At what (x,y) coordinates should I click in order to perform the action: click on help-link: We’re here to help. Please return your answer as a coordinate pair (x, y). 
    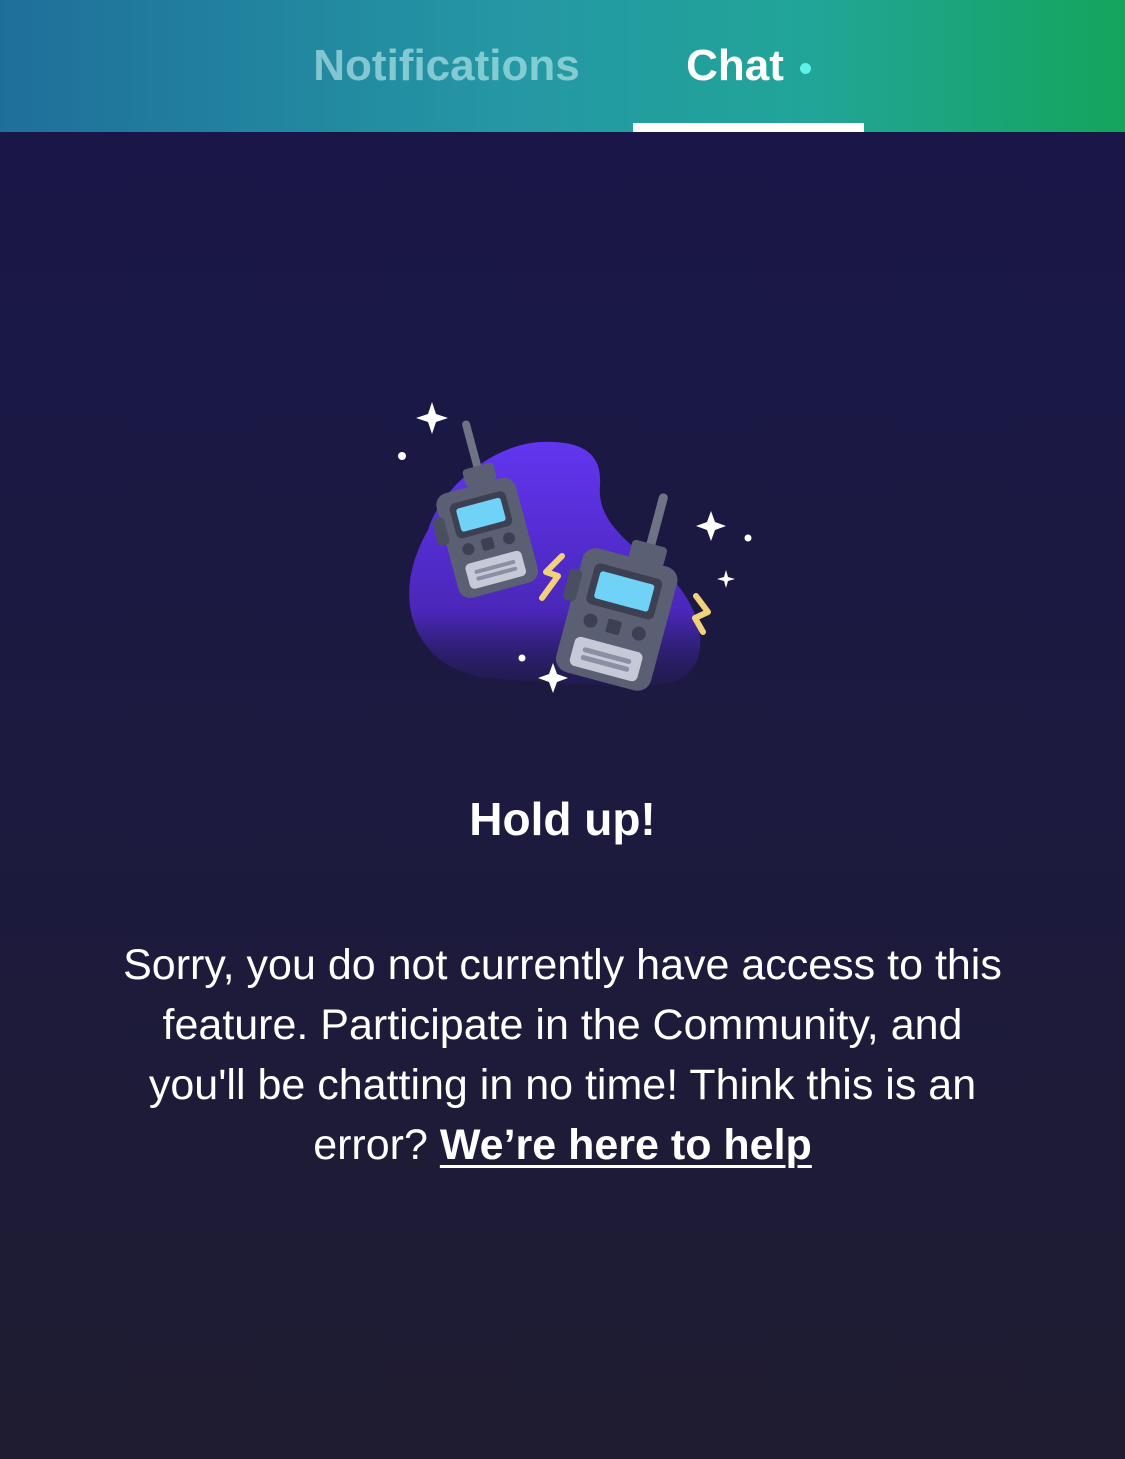
    Looking at the image, I should click on (626, 1145).